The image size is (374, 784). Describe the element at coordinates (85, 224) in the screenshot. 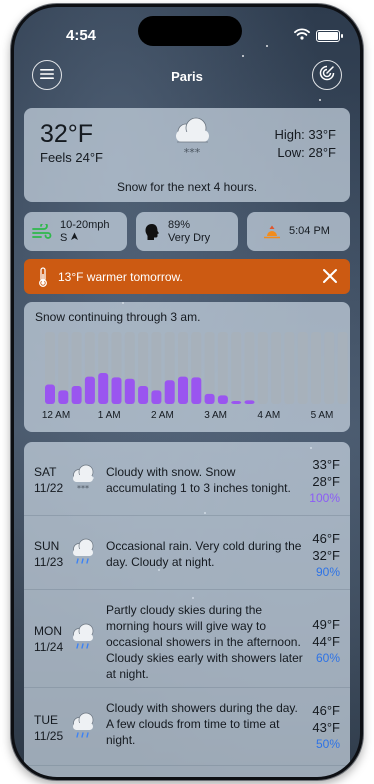

I see `wind-speed: 10-20mph` at that location.